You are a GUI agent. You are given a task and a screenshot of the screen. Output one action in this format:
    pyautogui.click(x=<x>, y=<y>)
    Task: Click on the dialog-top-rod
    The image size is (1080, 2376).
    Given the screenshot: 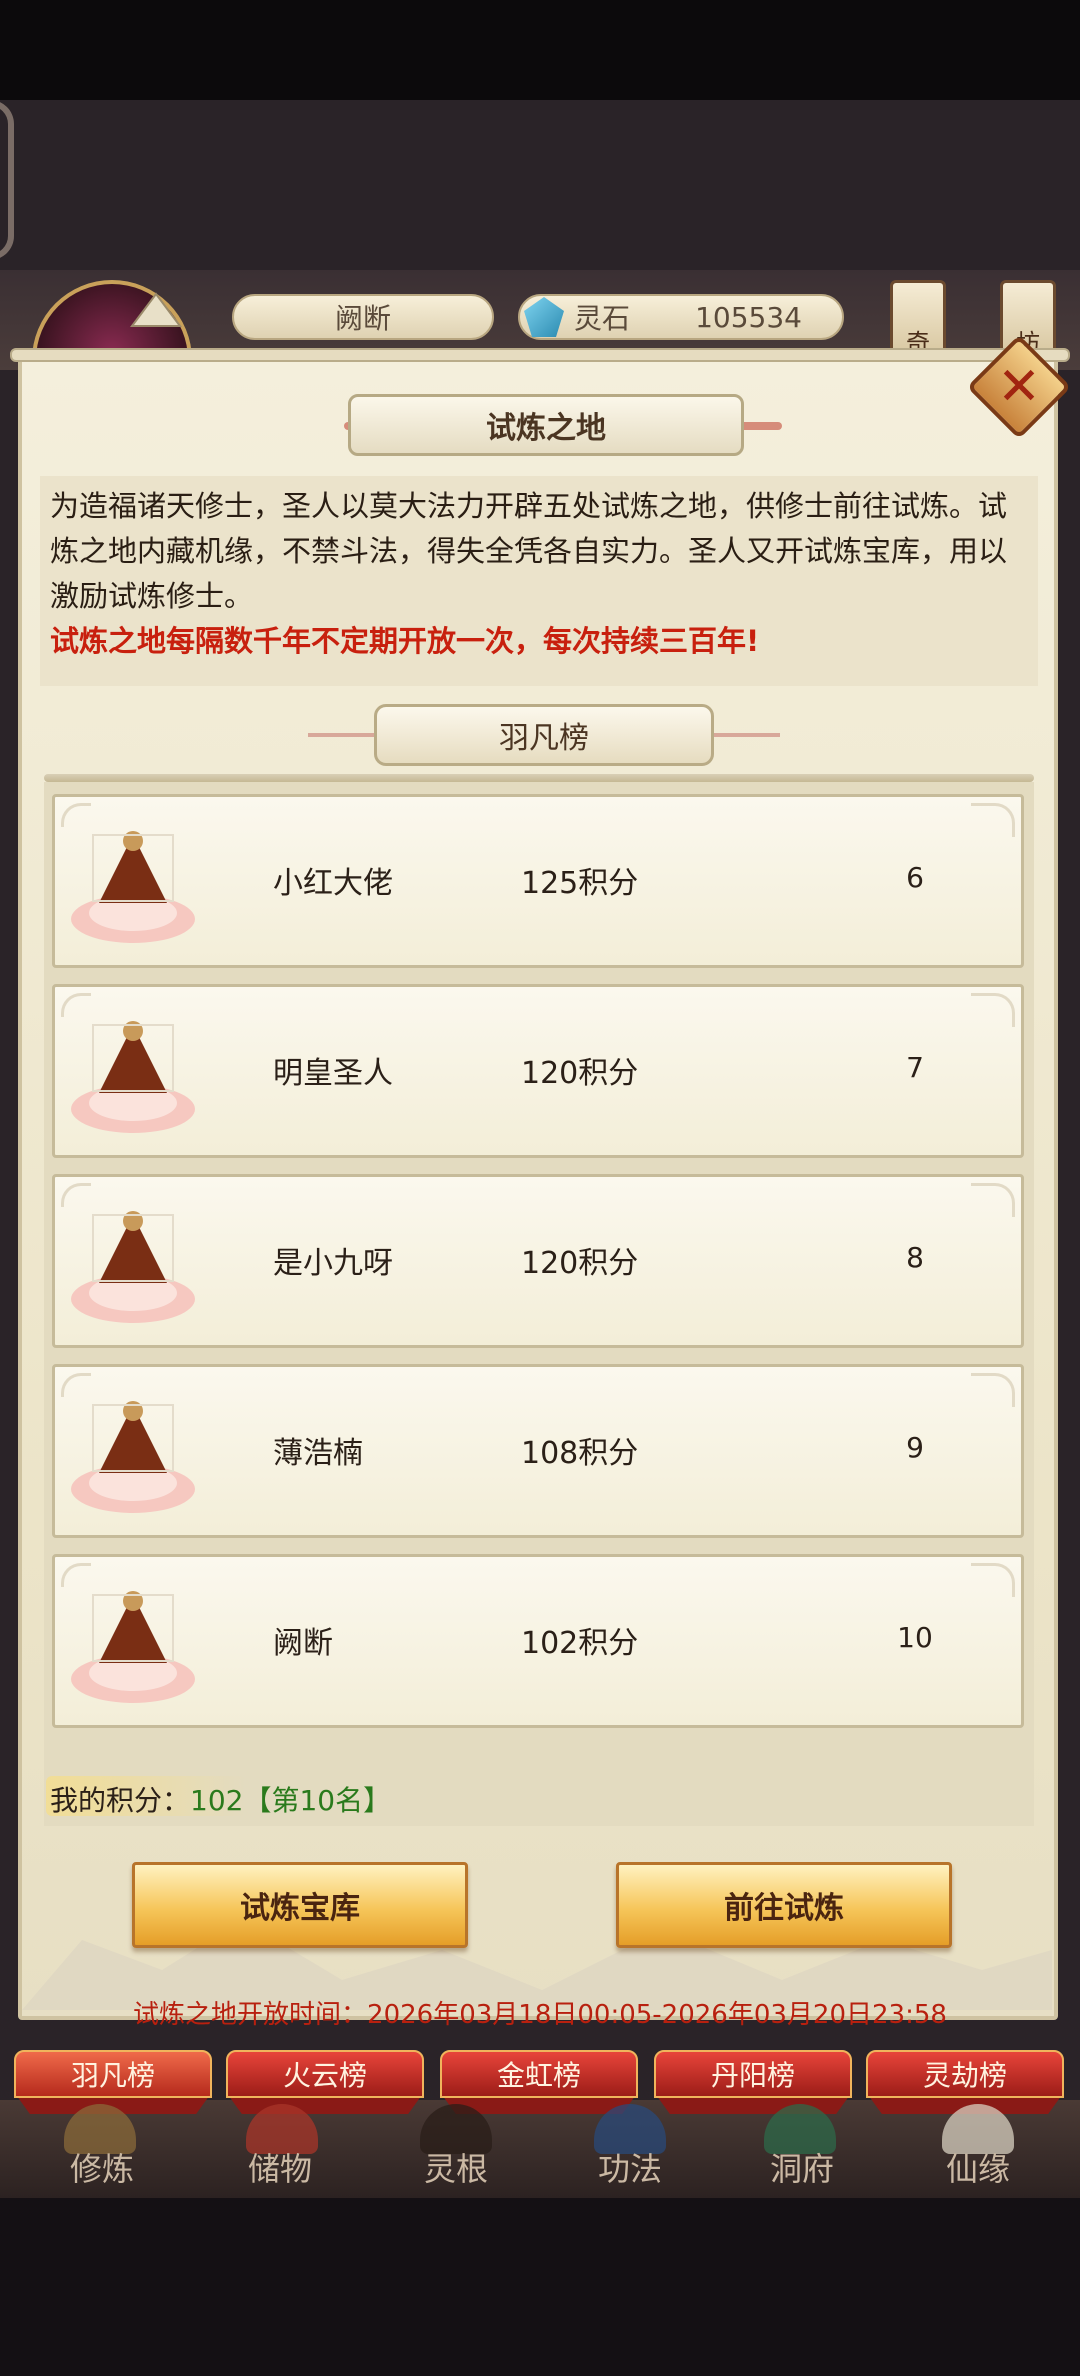 What is the action you would take?
    pyautogui.click(x=540, y=355)
    